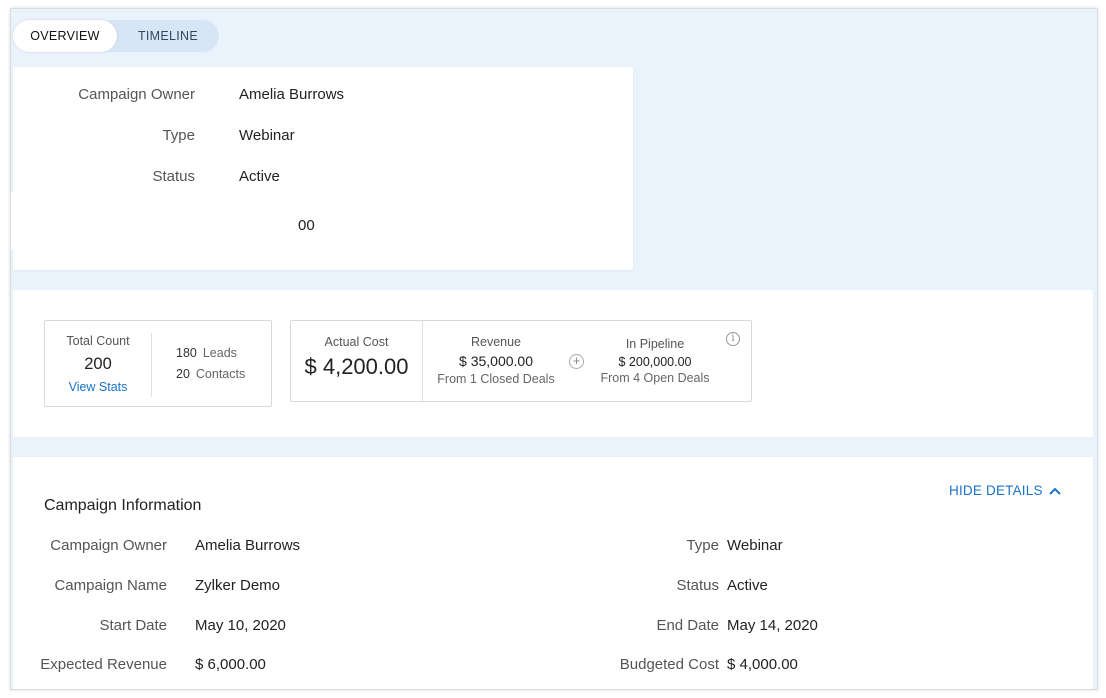 This screenshot has height=698, width=1106. Describe the element at coordinates (183, 374) in the screenshot. I see `contacts-number: 20` at that location.